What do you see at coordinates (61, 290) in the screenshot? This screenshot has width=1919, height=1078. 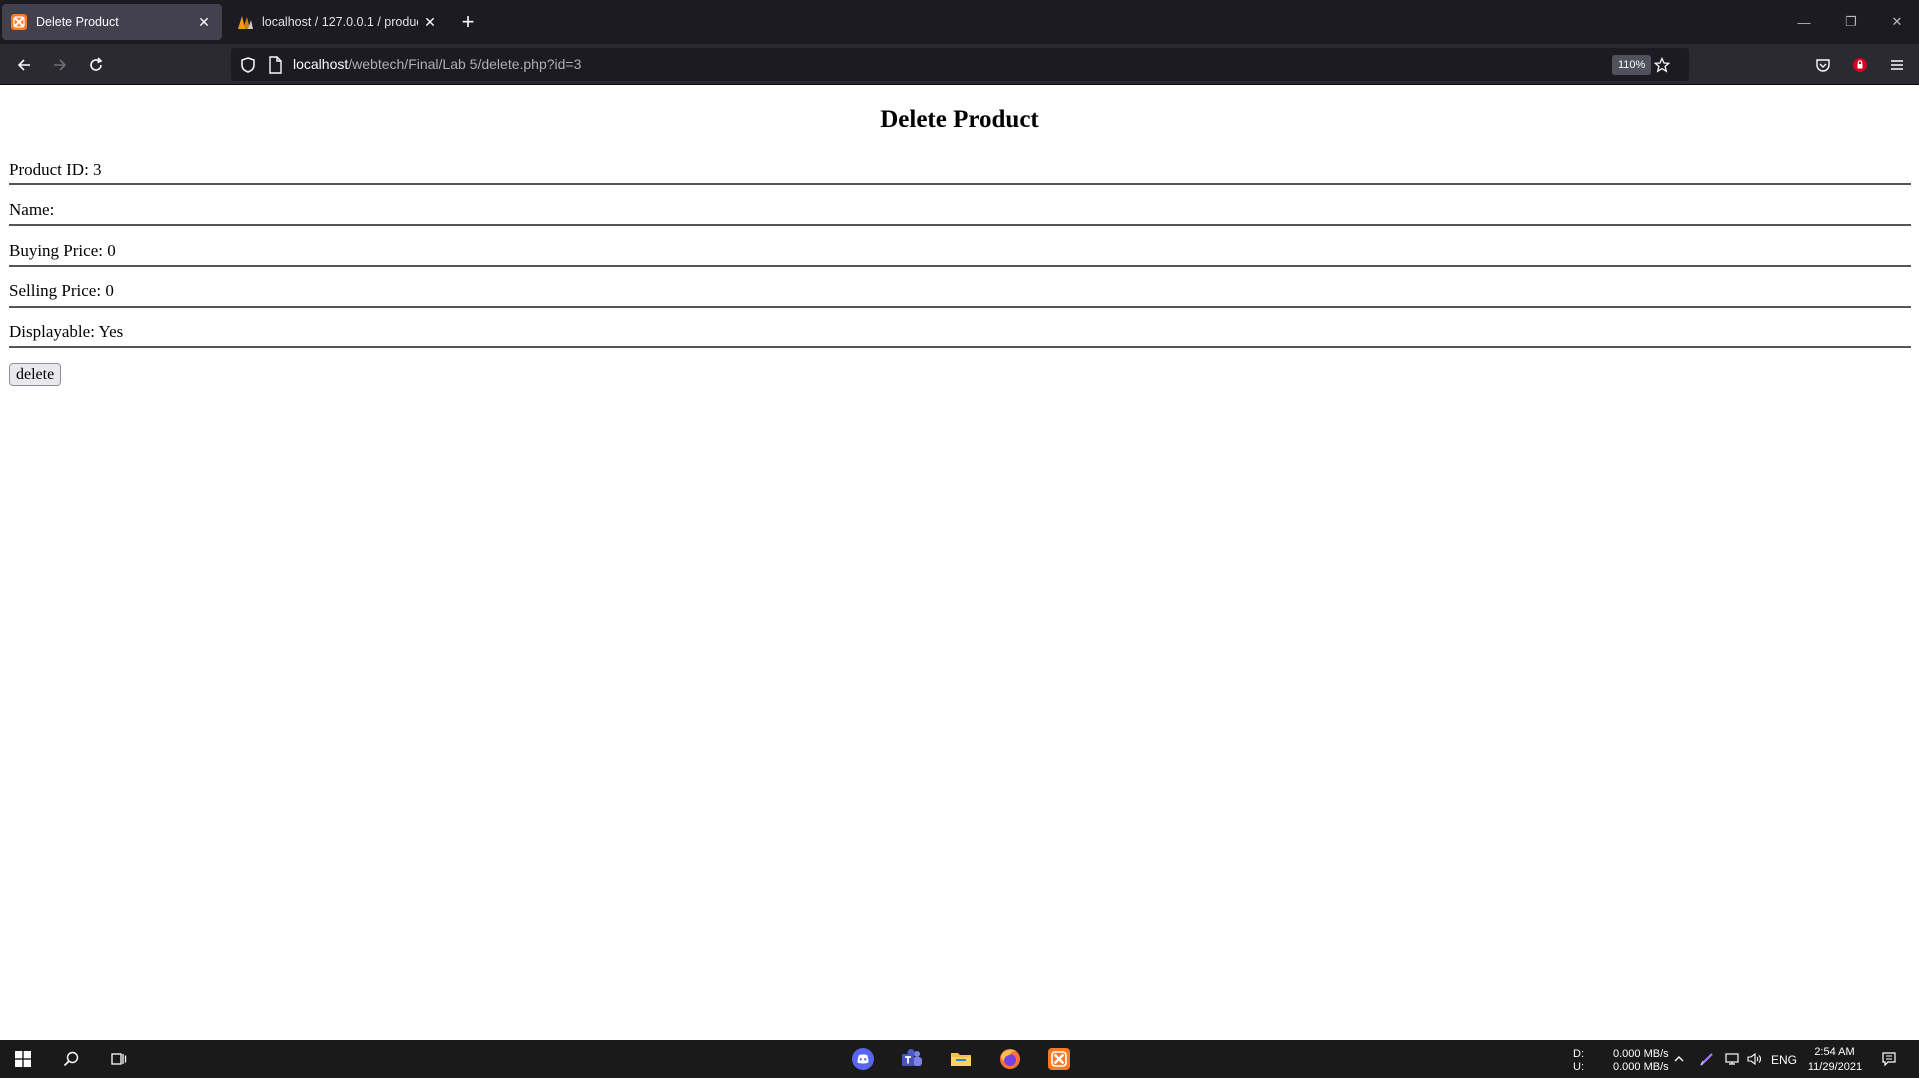 I see `field-label: Selling Price: 0` at bounding box center [61, 290].